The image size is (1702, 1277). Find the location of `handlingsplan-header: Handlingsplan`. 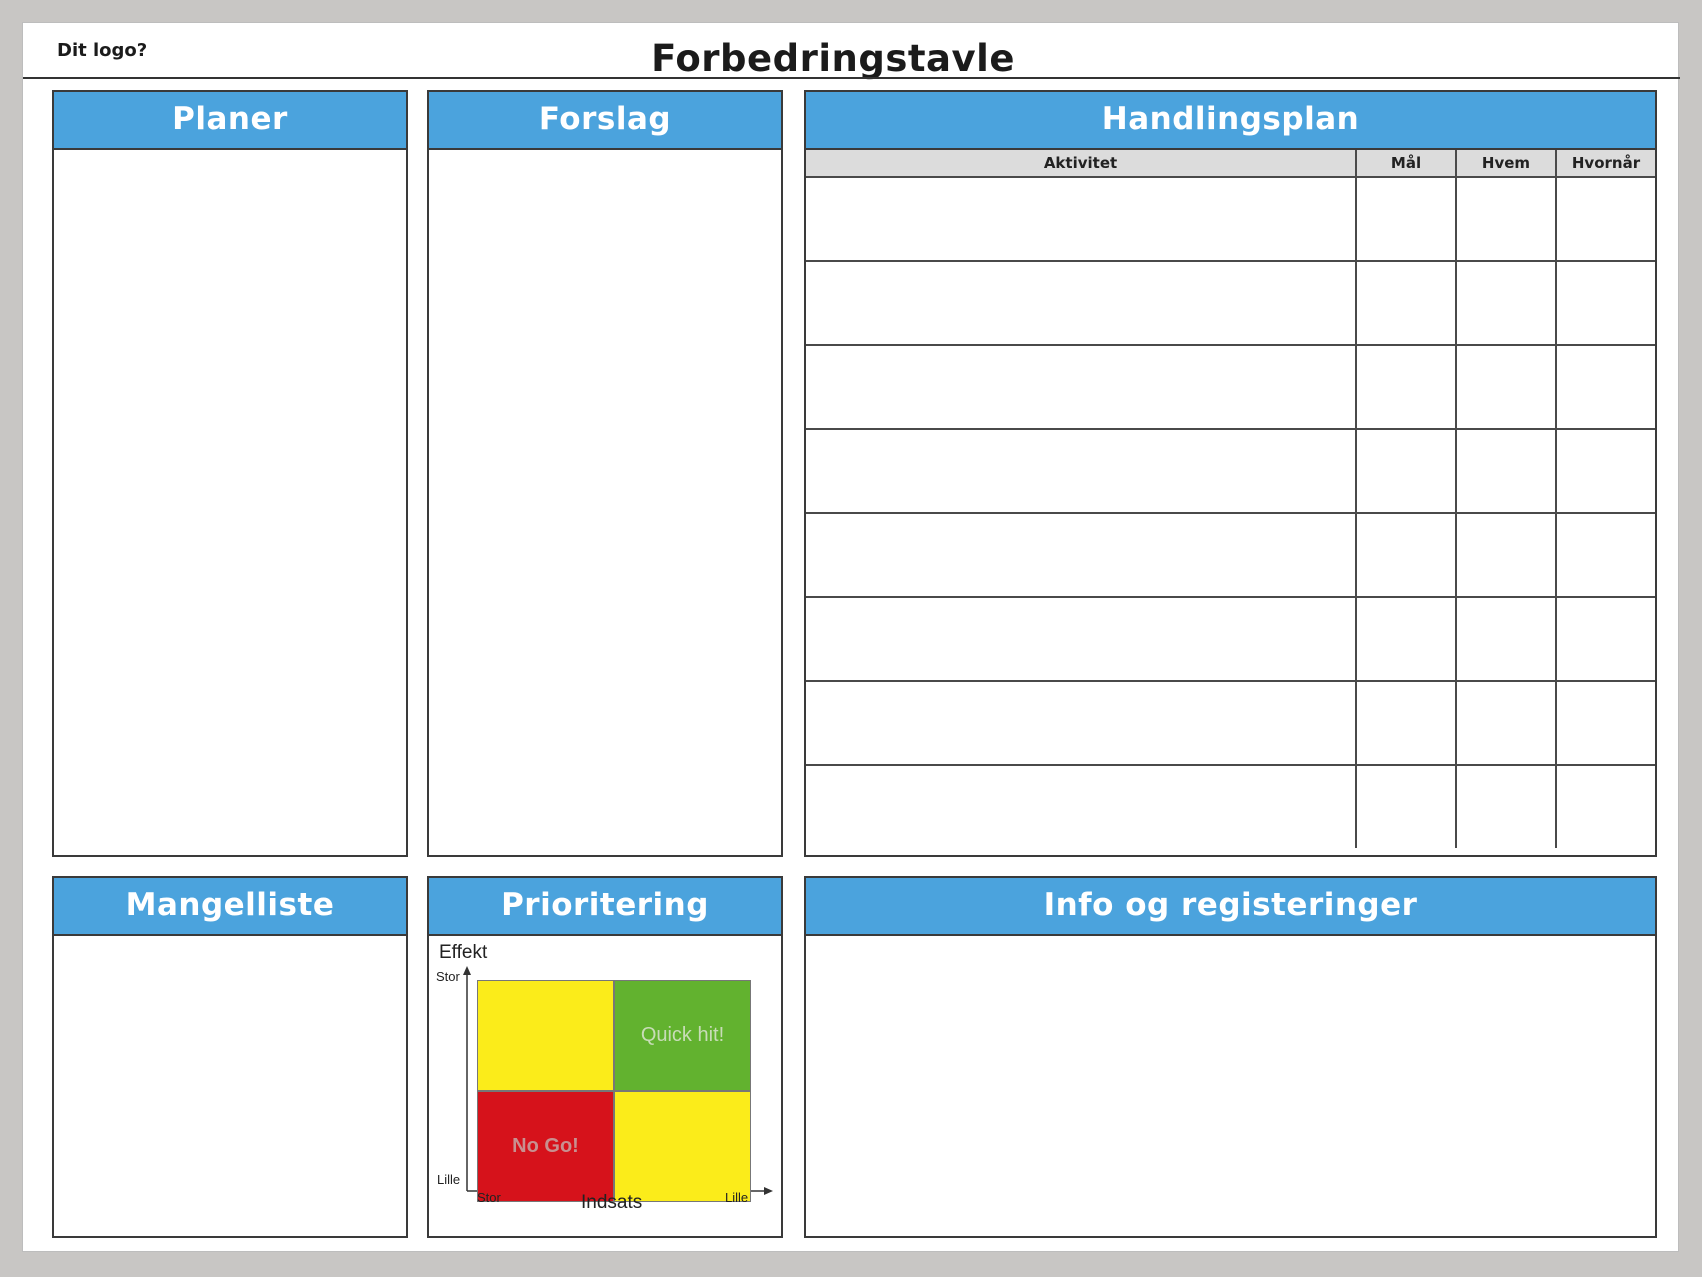

handlingsplan-header: Handlingsplan is located at coordinates (1230, 121).